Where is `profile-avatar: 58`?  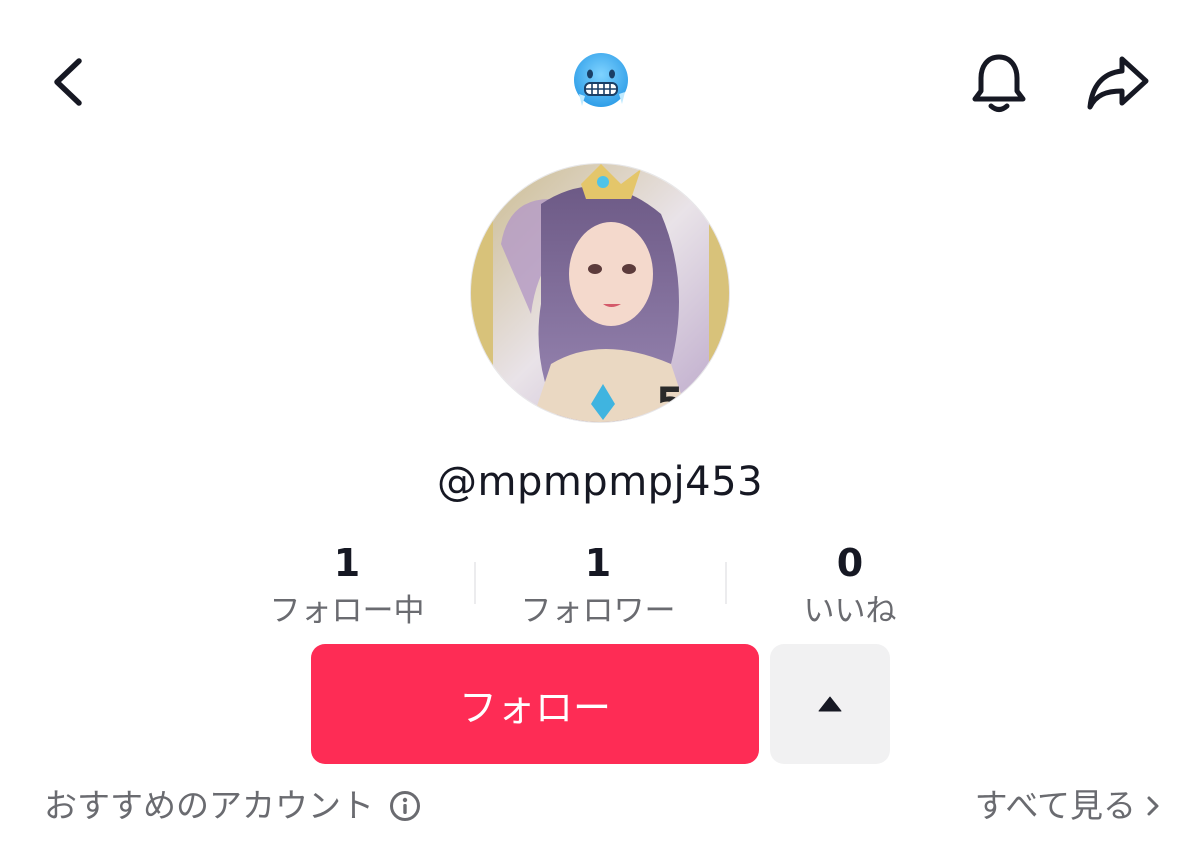
profile-avatar: 58 is located at coordinates (600, 293).